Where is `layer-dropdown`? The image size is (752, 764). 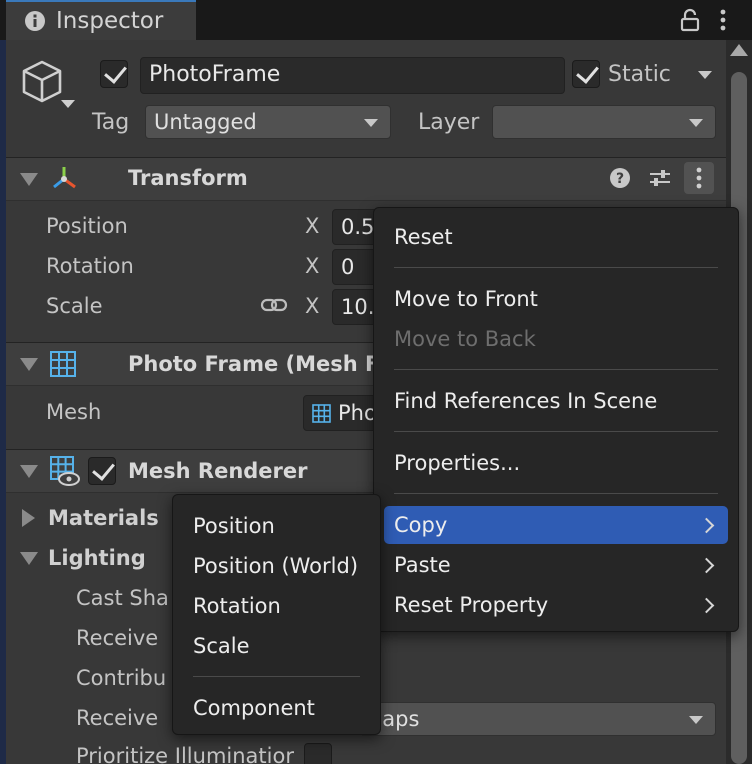
layer-dropdown is located at coordinates (604, 122).